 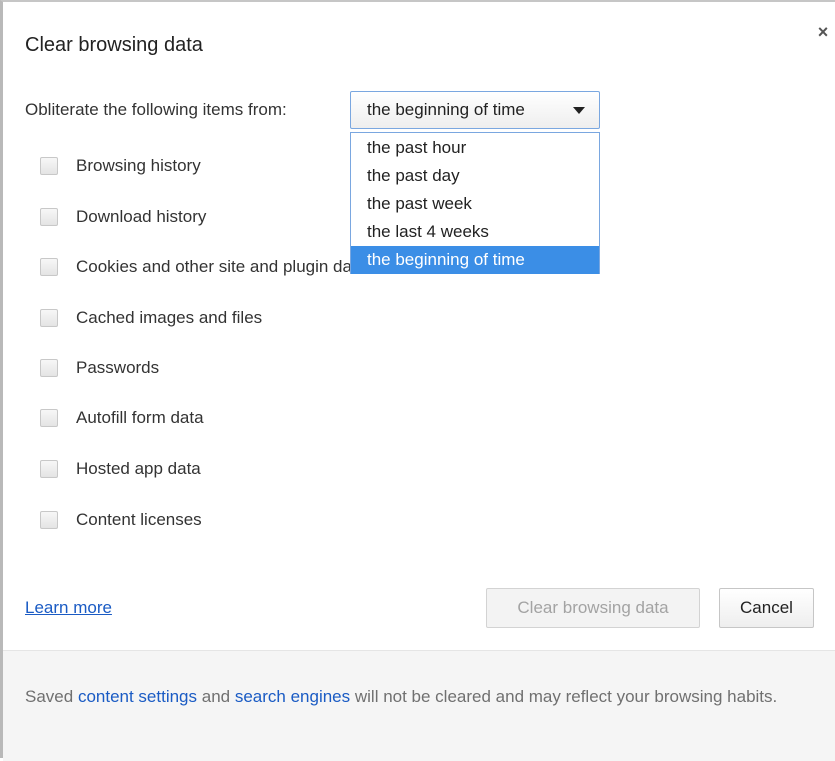 I want to click on cancel-button: Cancel, so click(x=766, y=608).